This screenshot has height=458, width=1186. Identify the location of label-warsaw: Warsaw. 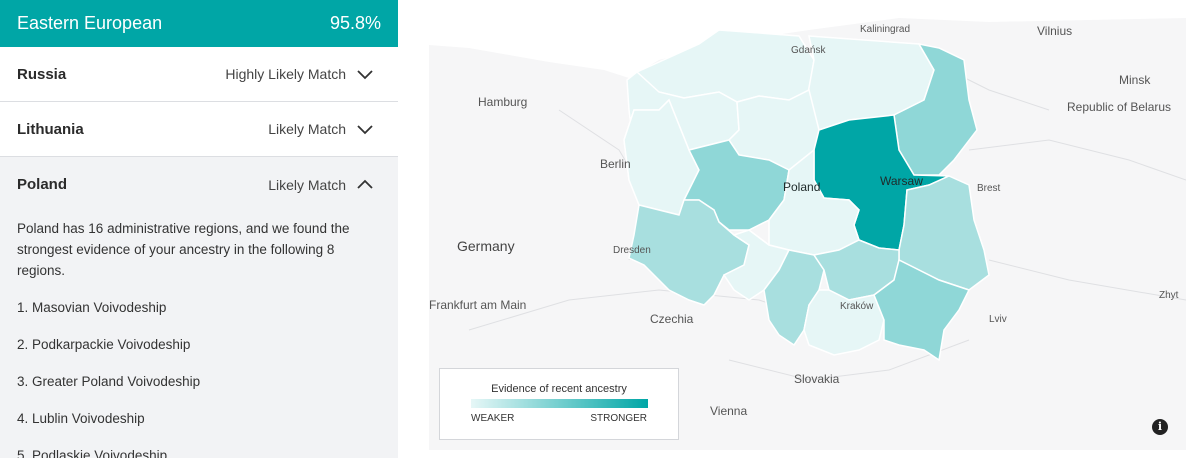
(901, 181).